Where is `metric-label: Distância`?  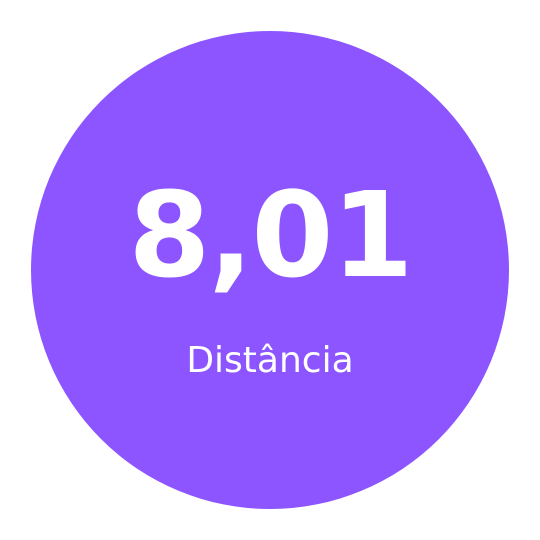 metric-label: Distância is located at coordinates (270, 360).